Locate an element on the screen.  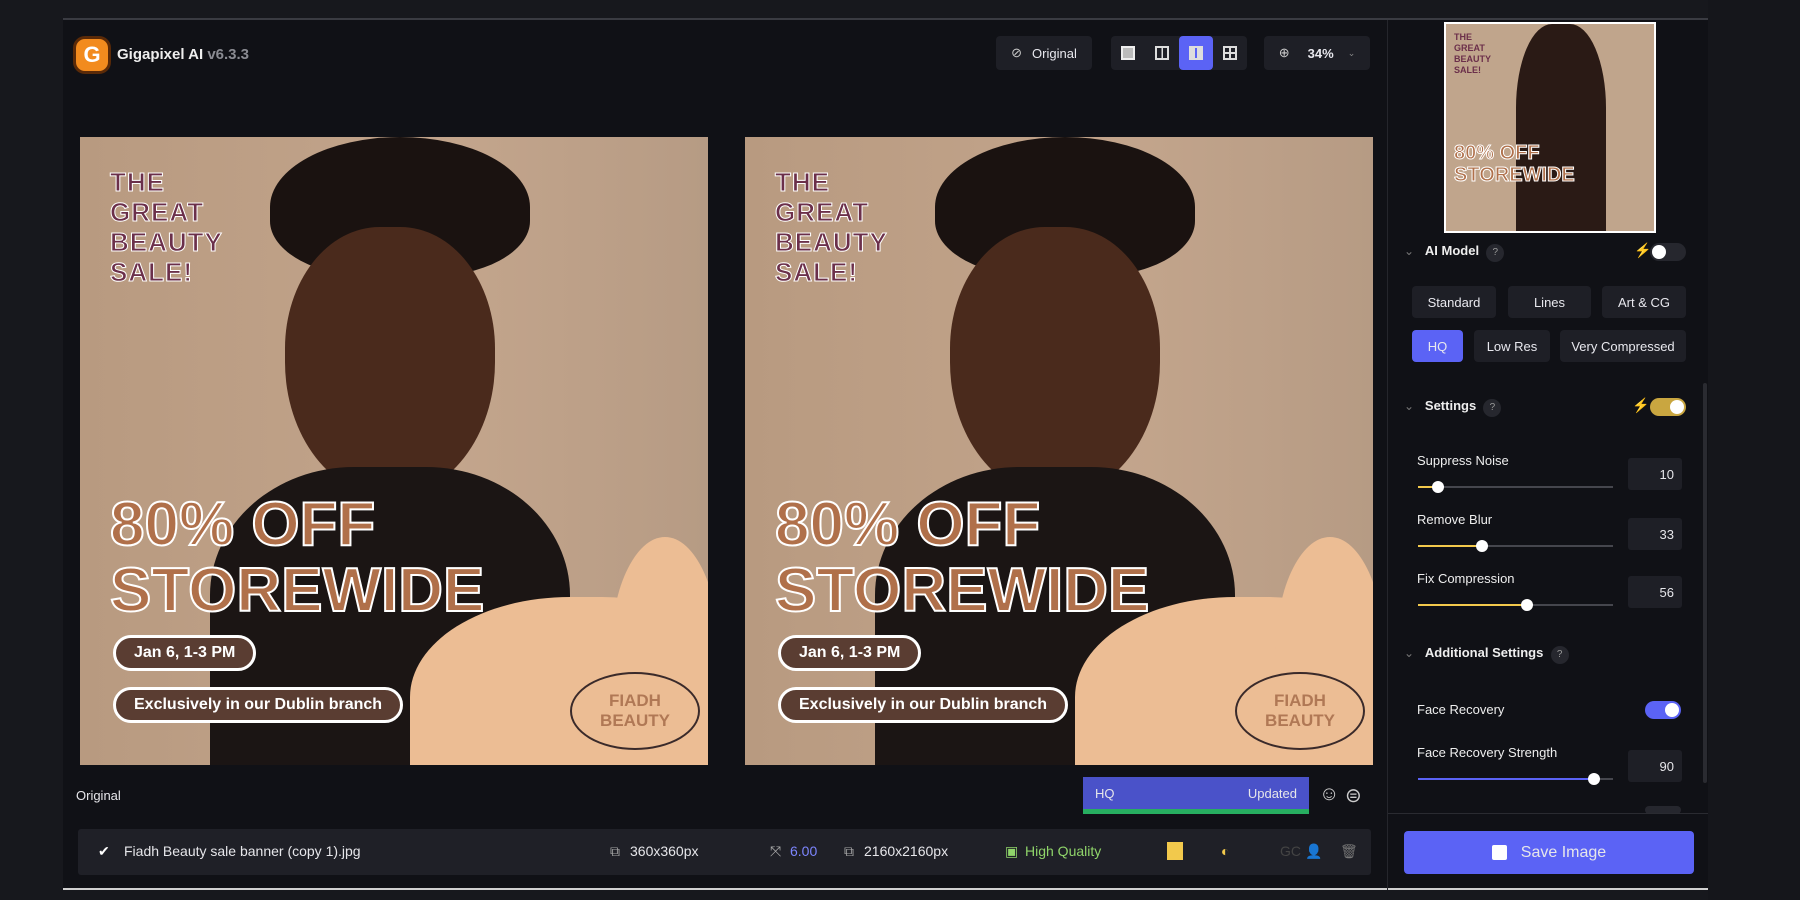
single-view-icon is located at coordinates (1128, 53).